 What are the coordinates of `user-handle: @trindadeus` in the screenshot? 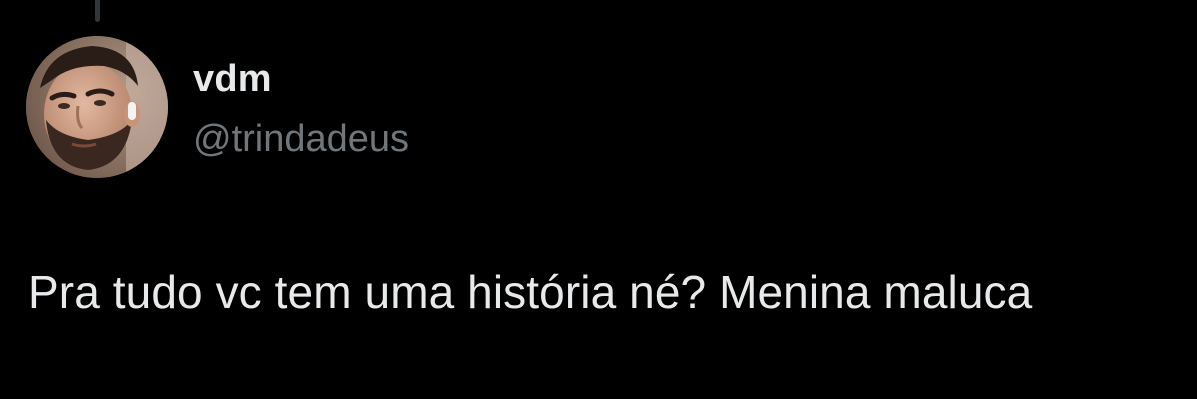 It's located at (301, 139).